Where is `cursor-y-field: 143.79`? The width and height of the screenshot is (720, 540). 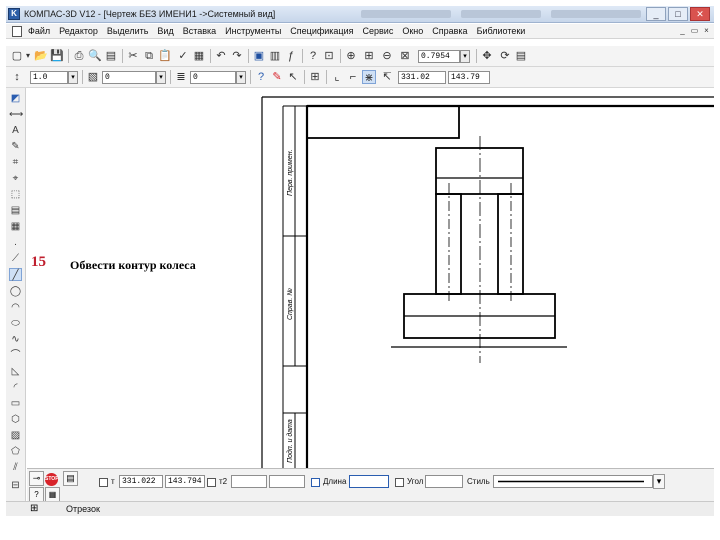
cursor-y-field: 143.79 is located at coordinates (469, 77).